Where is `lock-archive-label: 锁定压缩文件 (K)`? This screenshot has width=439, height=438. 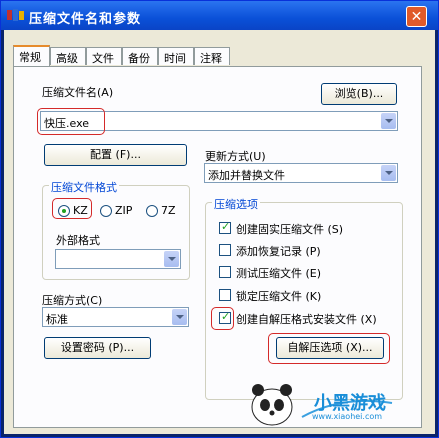 lock-archive-label: 锁定压缩文件 (K) is located at coordinates (279, 296).